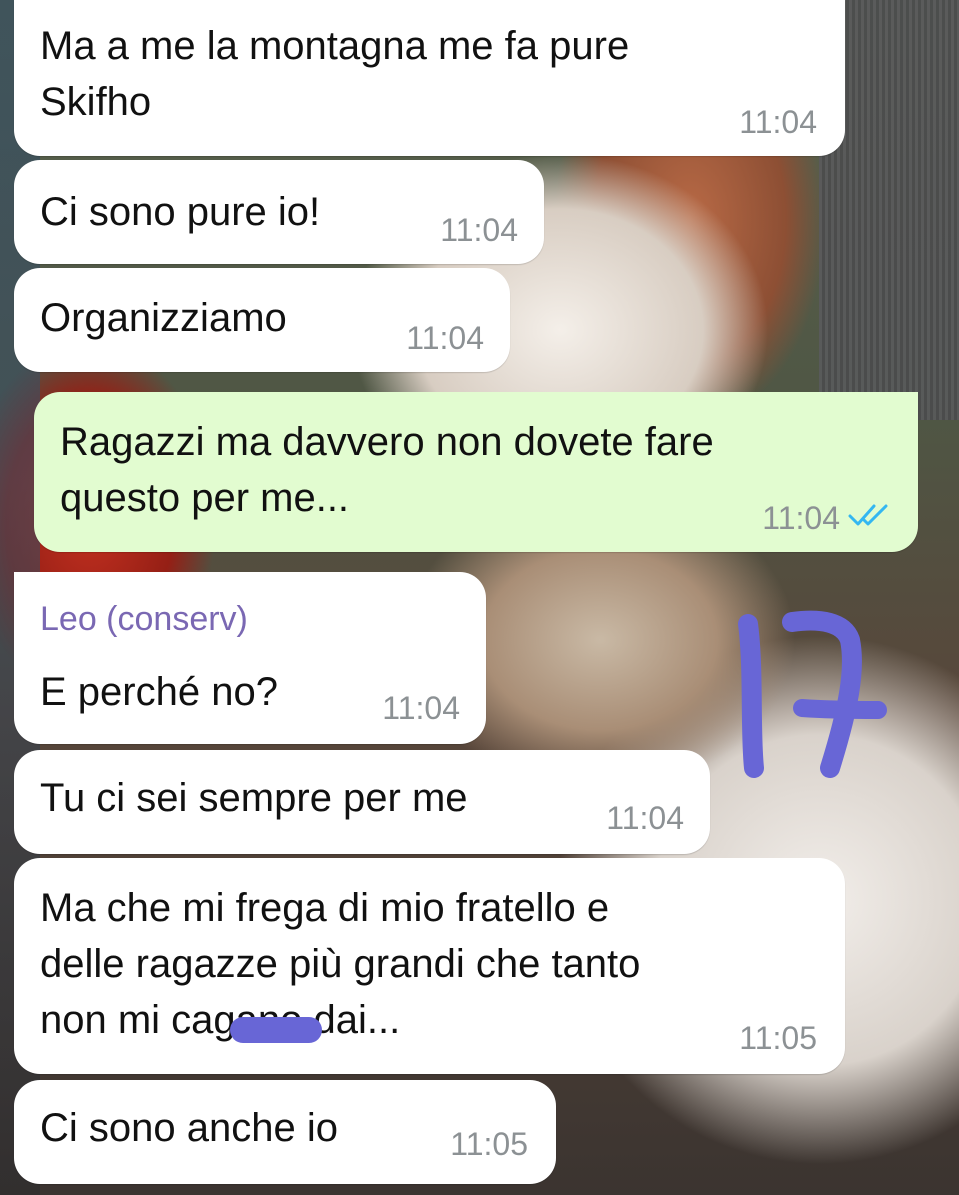 This screenshot has width=959, height=1195. Describe the element at coordinates (250, 658) in the screenshot. I see `message-bubble: Leo (conserv) E perché no? 11:04` at that location.